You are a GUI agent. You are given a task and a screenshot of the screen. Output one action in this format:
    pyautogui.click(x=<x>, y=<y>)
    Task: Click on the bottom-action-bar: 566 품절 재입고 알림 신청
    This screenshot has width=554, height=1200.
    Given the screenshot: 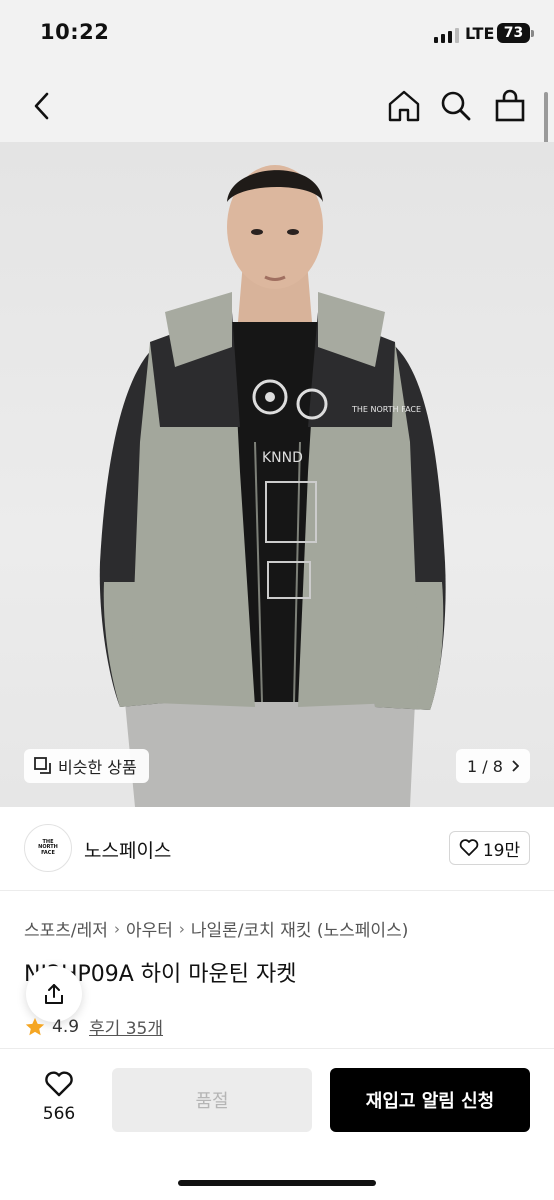 What is the action you would take?
    pyautogui.click(x=277, y=1124)
    